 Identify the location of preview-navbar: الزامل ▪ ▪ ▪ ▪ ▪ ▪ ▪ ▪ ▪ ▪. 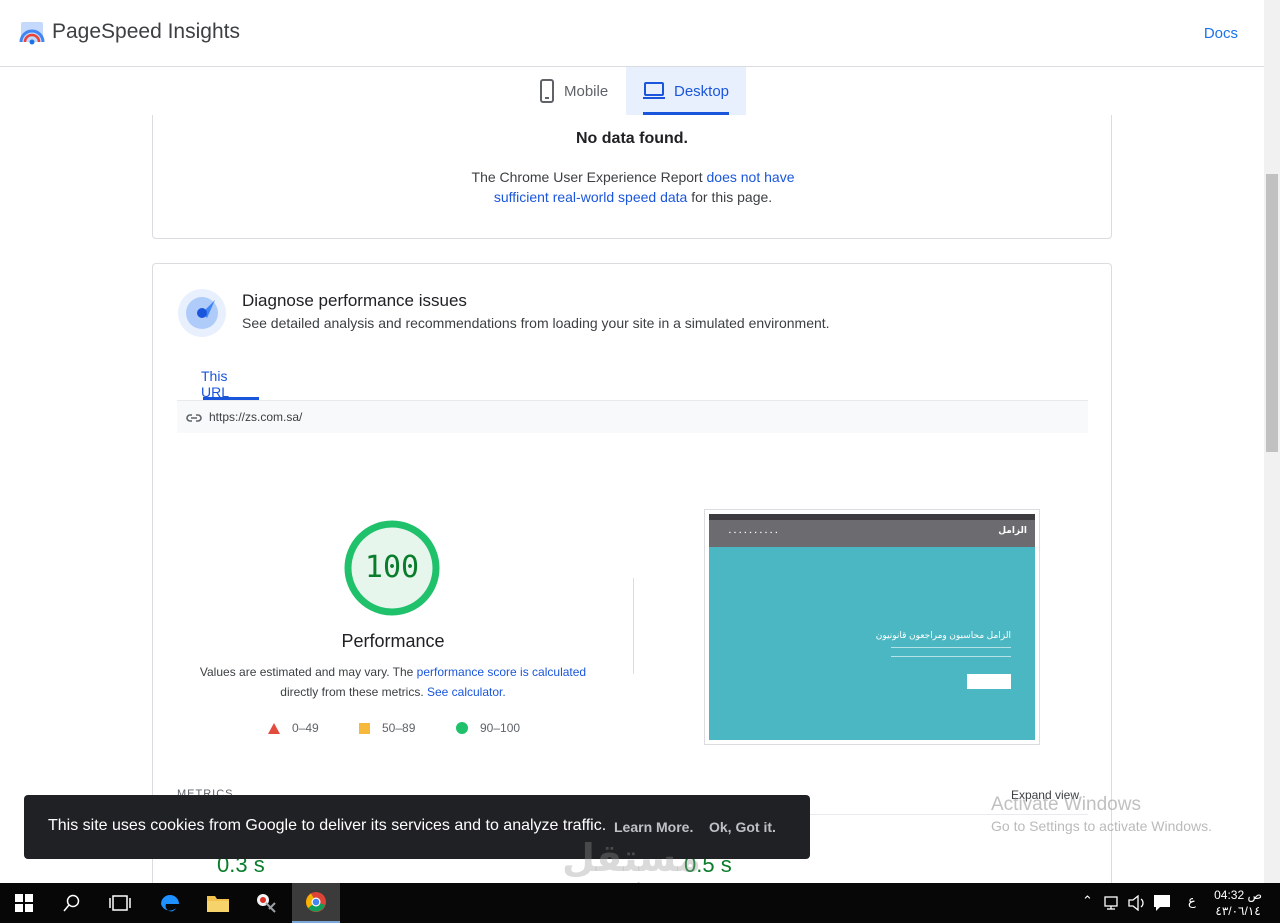
(872, 533).